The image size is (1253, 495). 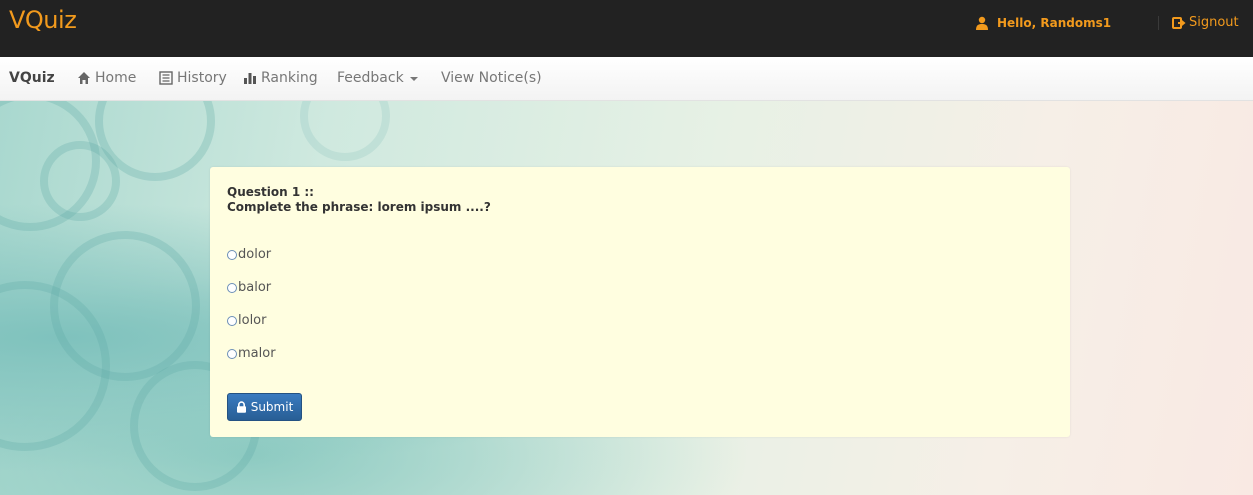 I want to click on user-greeting: Hello, Randoms1, so click(x=1043, y=23).